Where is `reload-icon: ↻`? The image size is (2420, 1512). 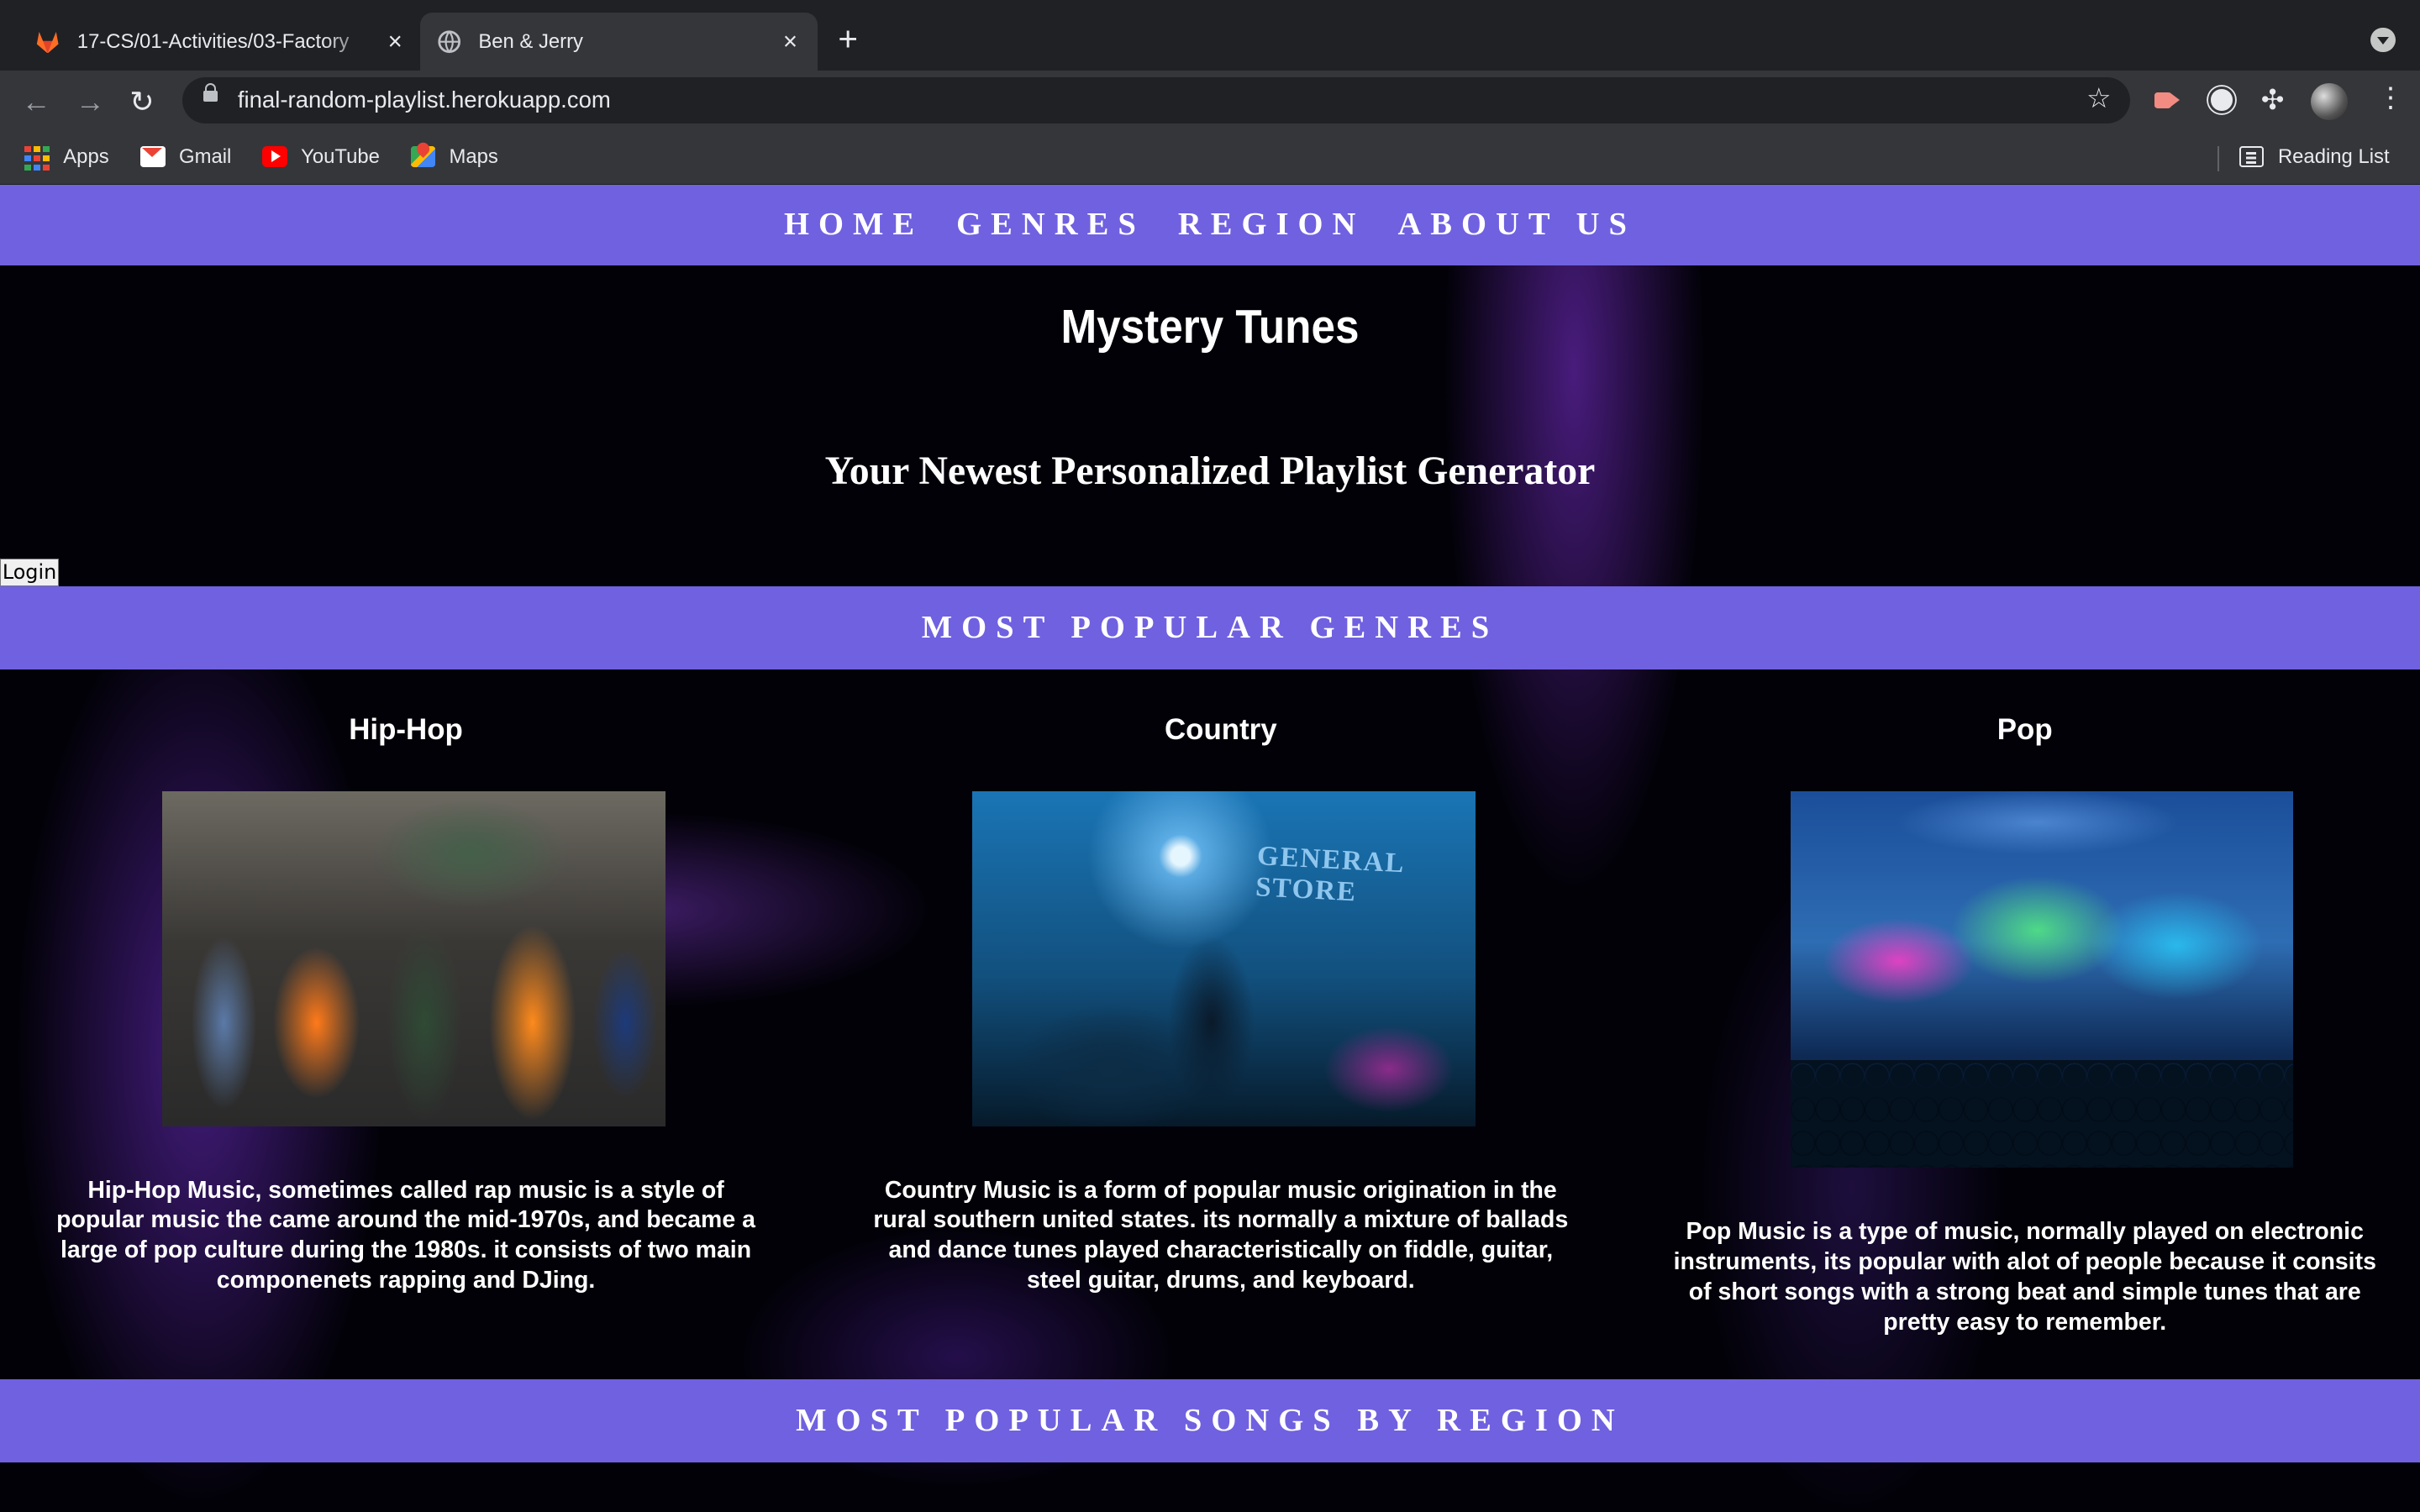
reload-icon: ↻ is located at coordinates (142, 102).